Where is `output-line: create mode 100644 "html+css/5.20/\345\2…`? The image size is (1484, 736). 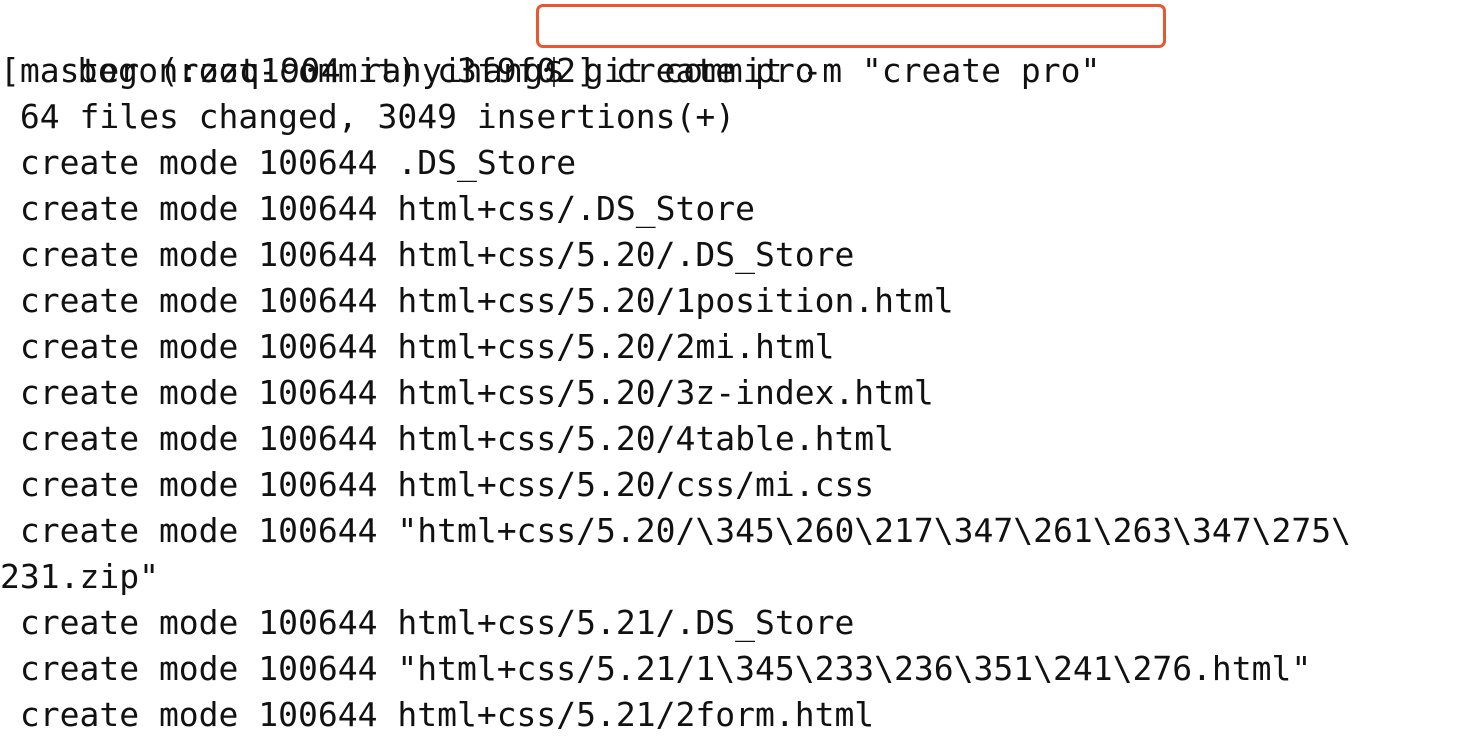
output-line: create mode 100644 "html+css/5.20/\345\2… is located at coordinates (676, 530).